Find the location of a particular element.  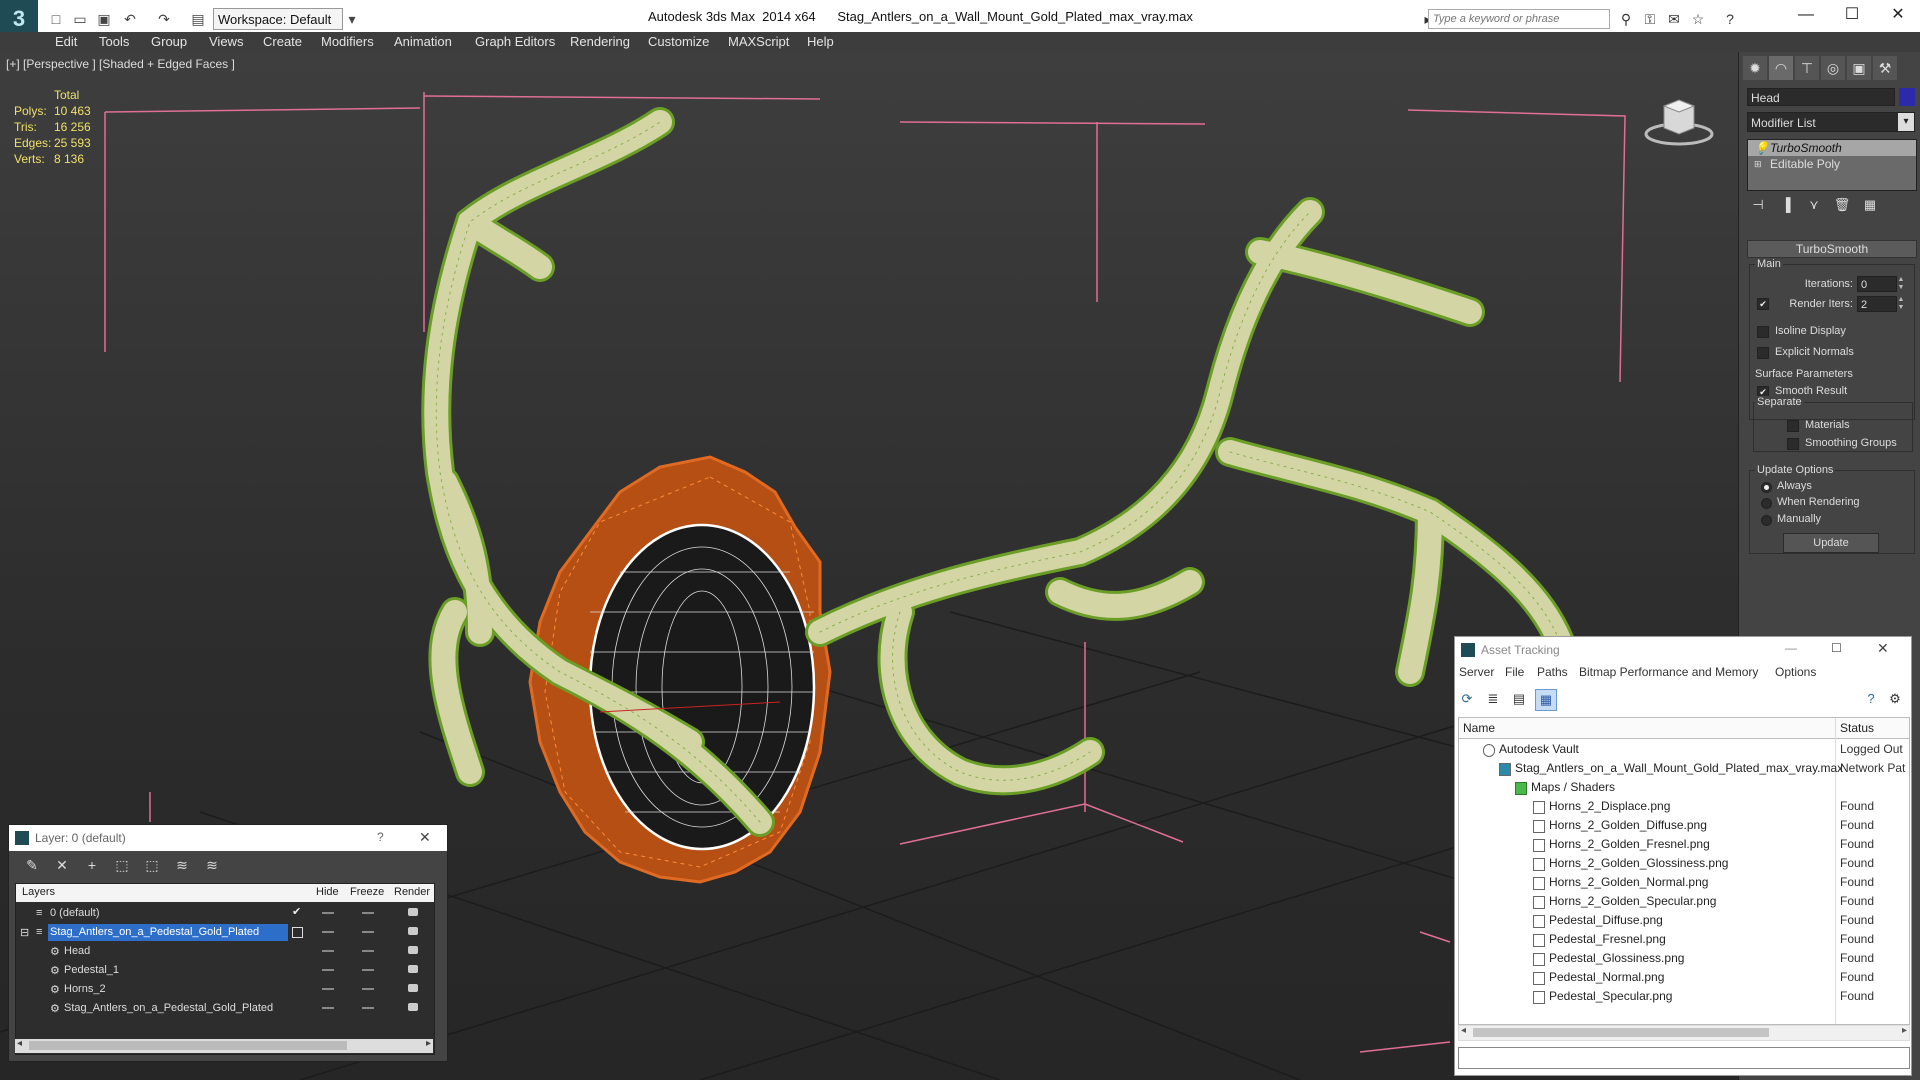

help-button: ? is located at coordinates (380, 837).